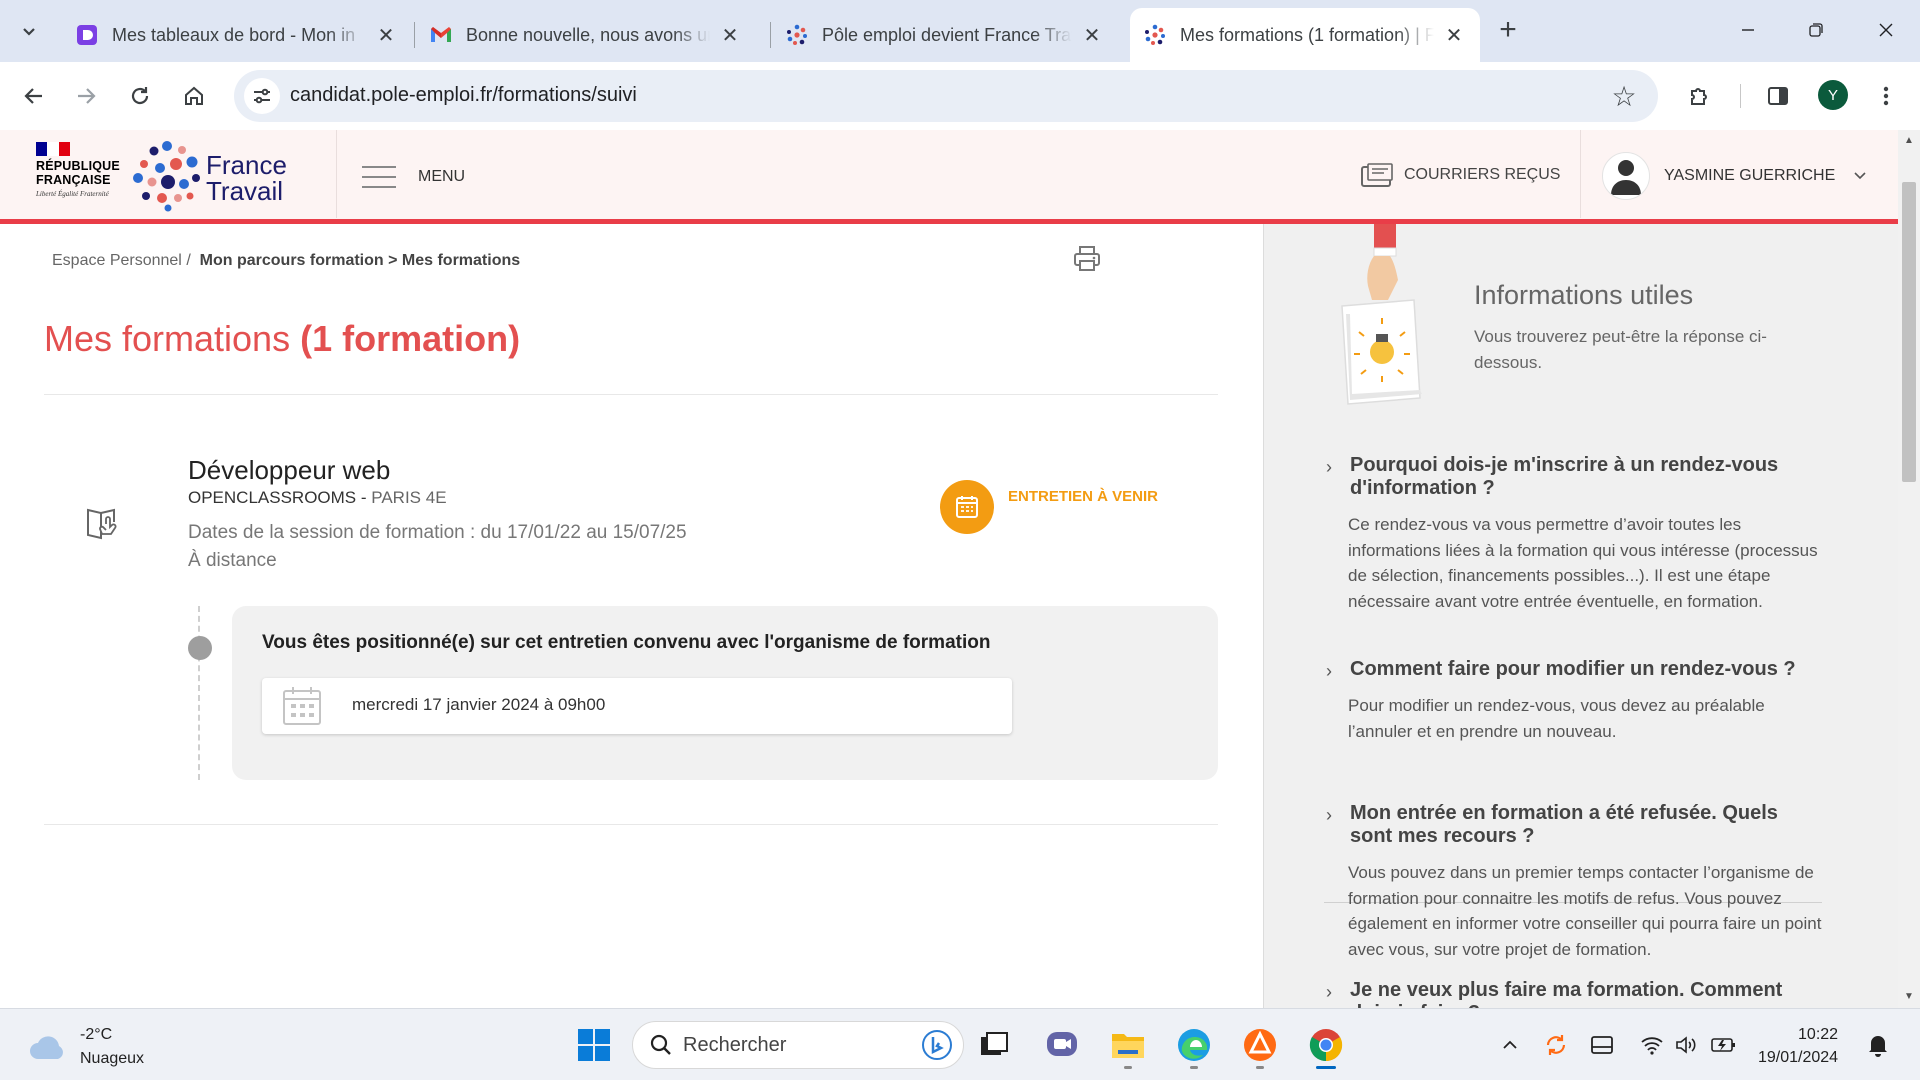 The image size is (1920, 1080). I want to click on timeline-dot, so click(200, 648).